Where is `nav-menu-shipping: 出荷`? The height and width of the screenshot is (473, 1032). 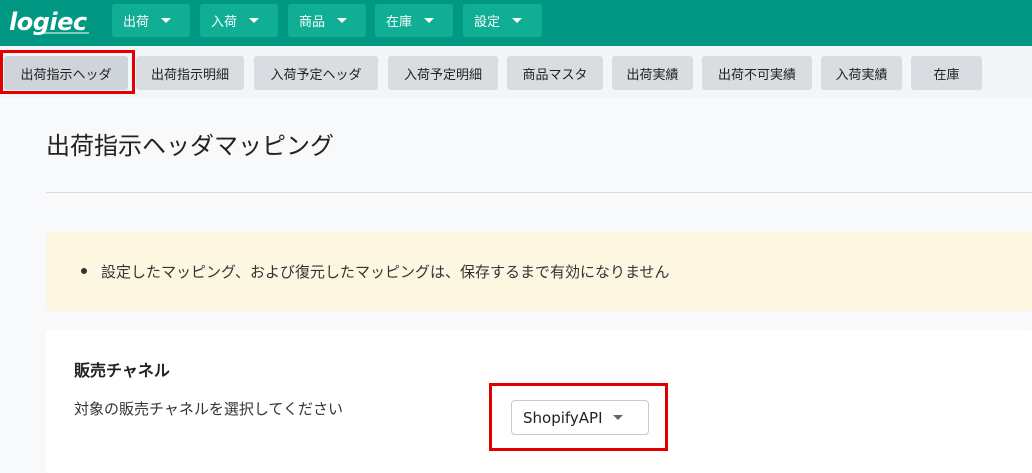 nav-menu-shipping: 出荷 is located at coordinates (151, 20).